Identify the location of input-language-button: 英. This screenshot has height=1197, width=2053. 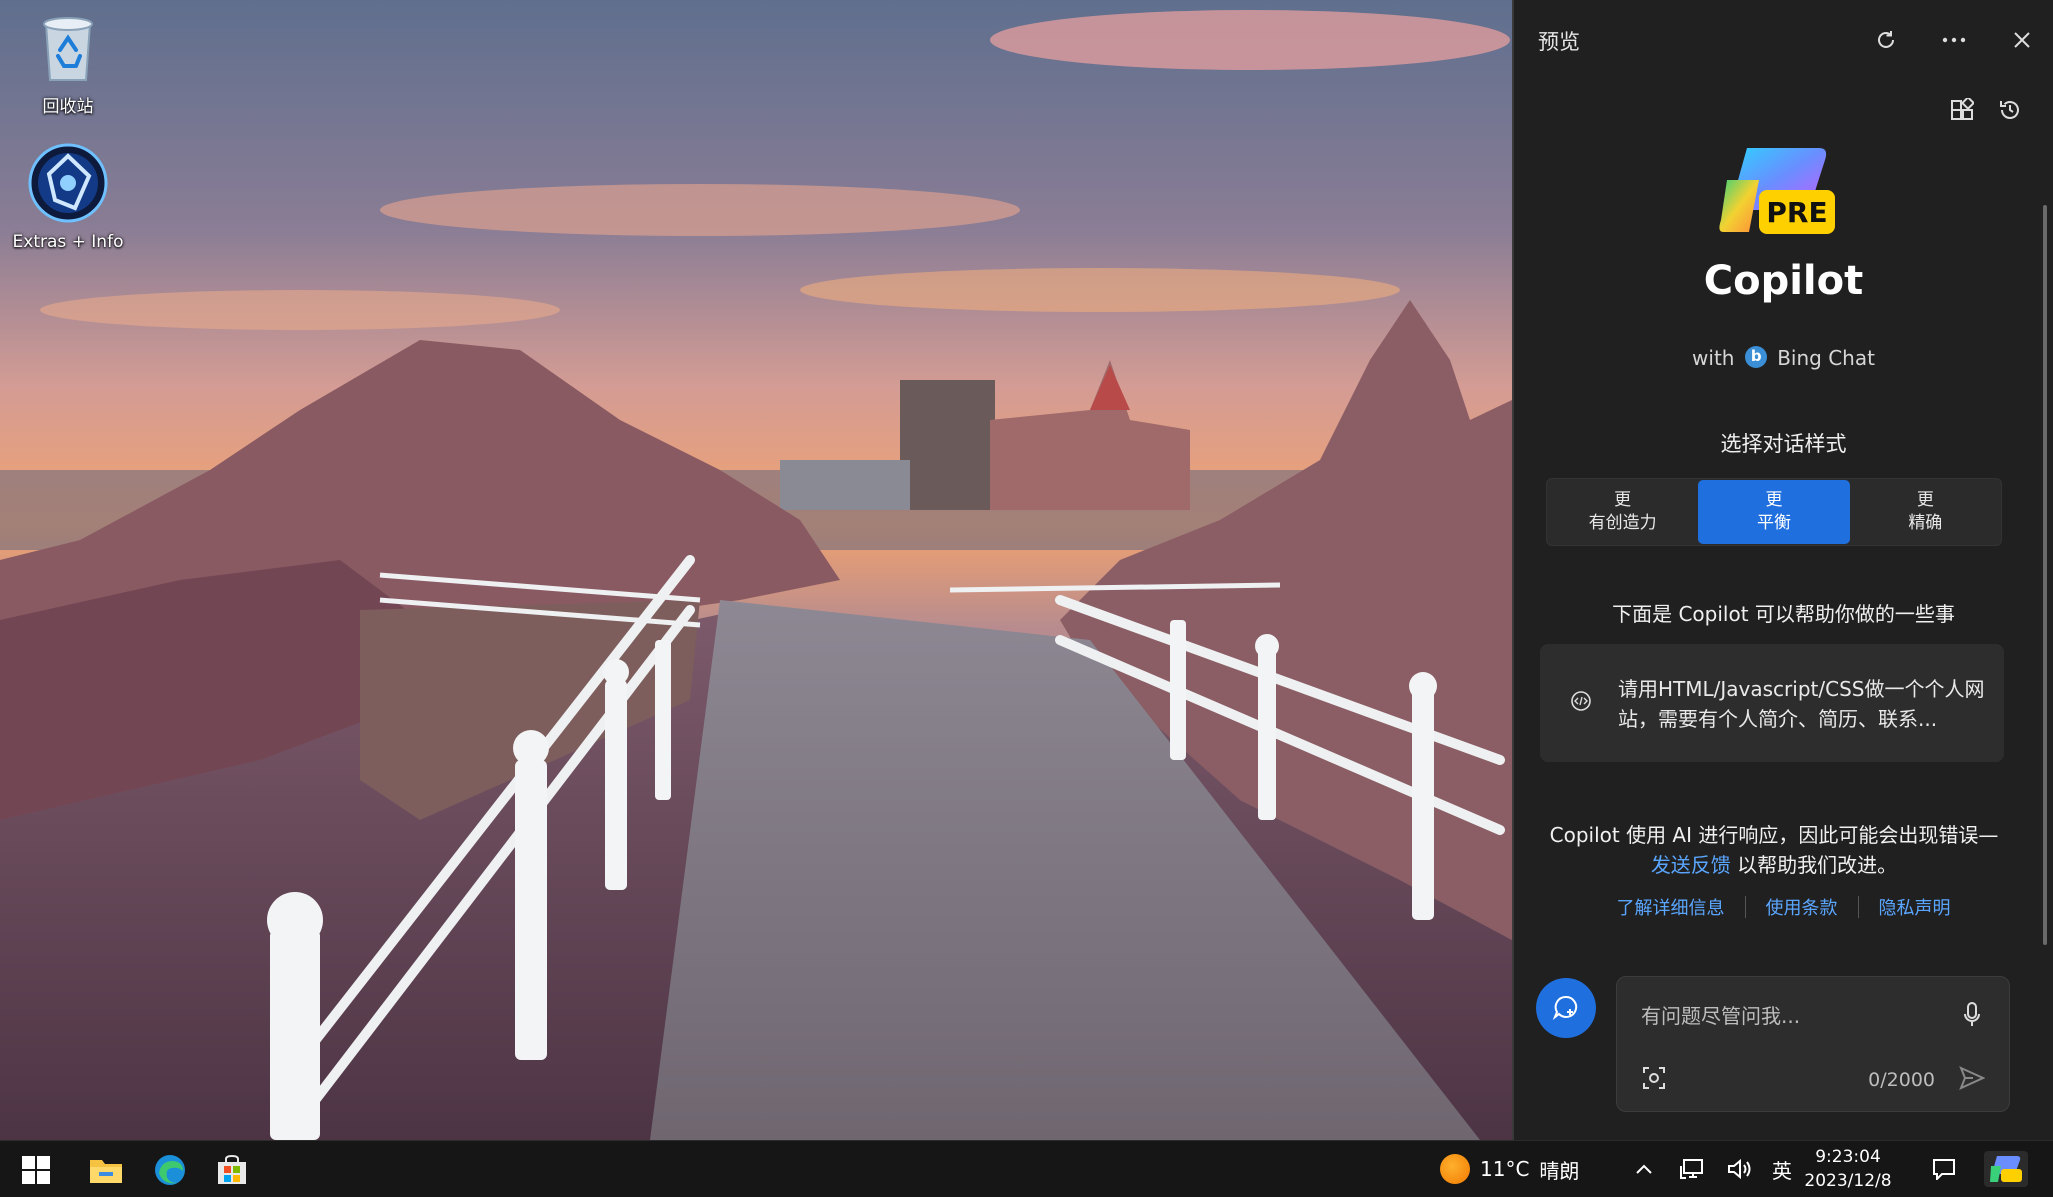
(1782, 1169).